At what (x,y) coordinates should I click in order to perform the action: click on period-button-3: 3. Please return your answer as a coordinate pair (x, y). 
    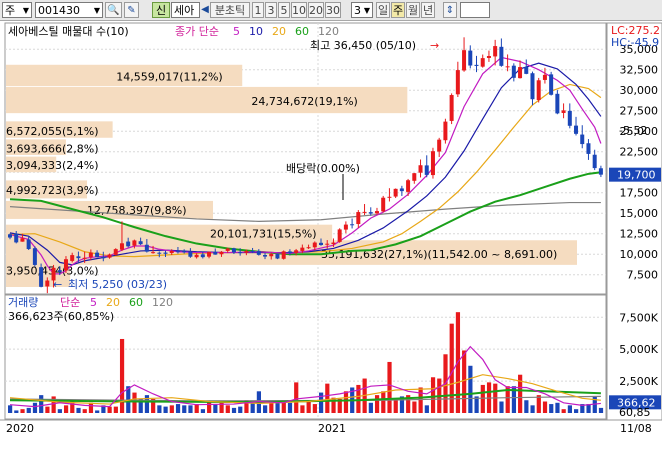
    Looking at the image, I should click on (271, 10).